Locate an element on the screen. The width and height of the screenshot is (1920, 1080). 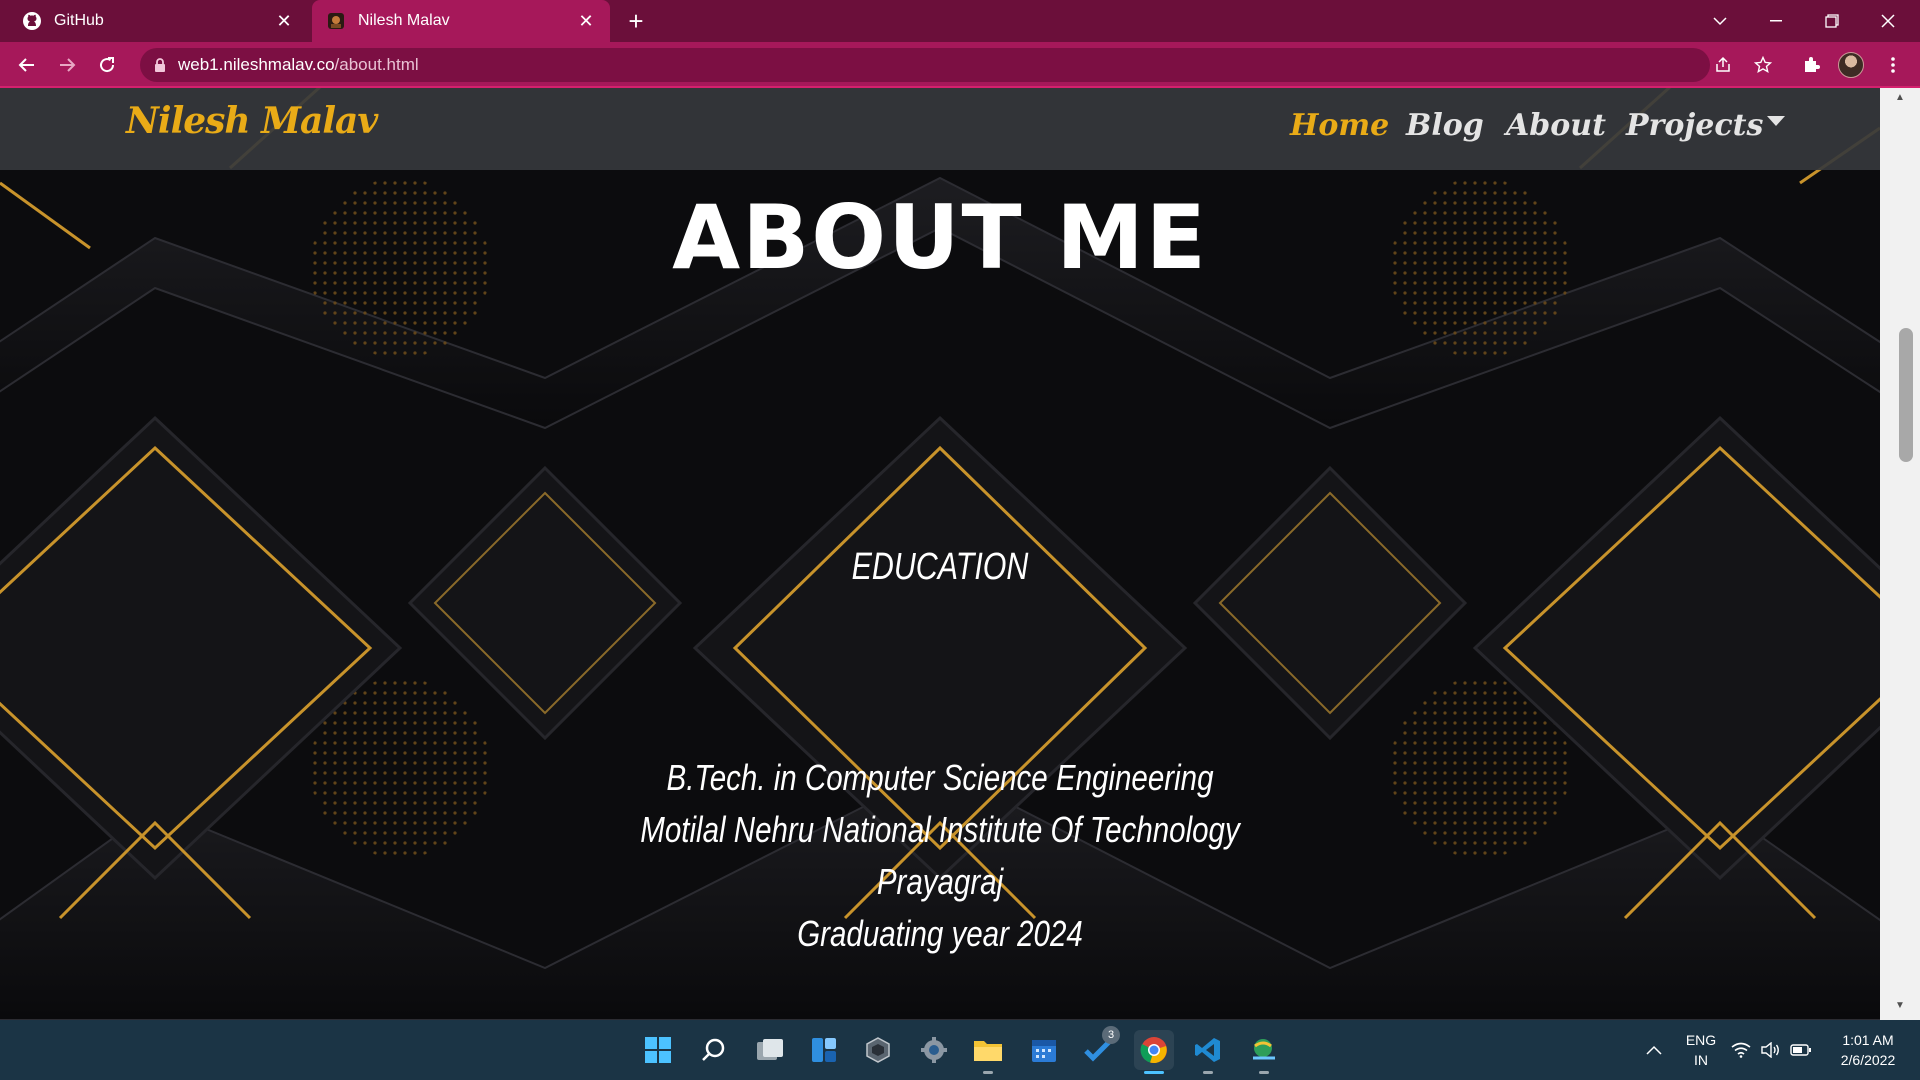
browser-toolbar: web1.nileshmalav.co/about.html is located at coordinates (960, 65).